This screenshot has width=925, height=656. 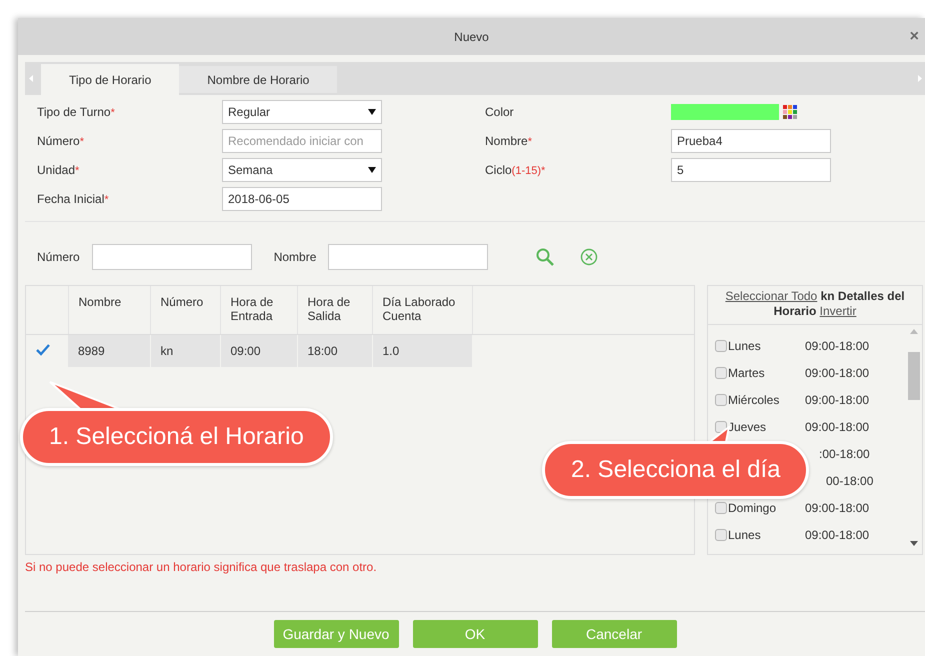 I want to click on field-label: Tipo de Turno*, so click(x=76, y=112).